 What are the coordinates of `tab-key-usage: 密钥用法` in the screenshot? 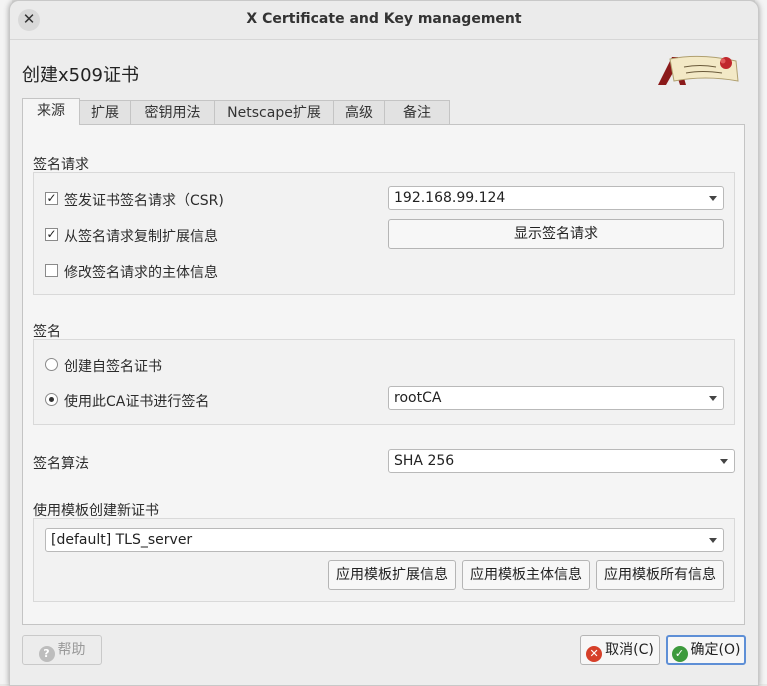 It's located at (172, 112).